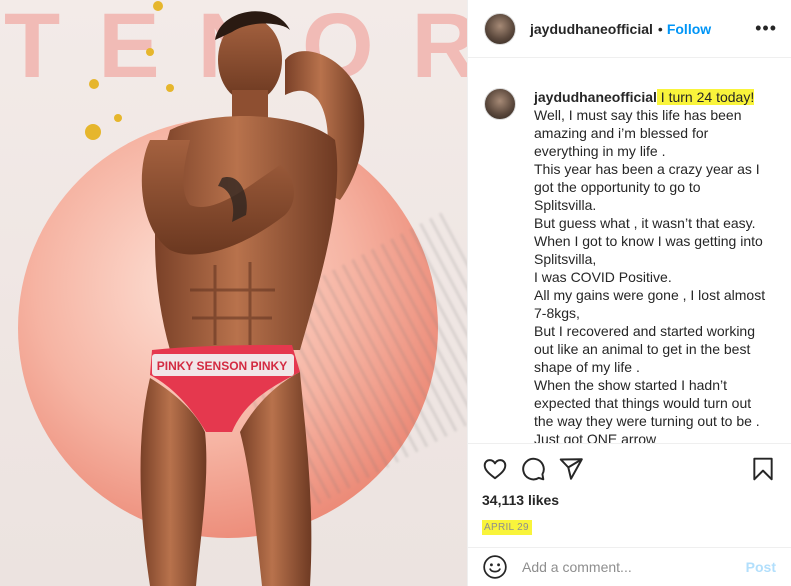 The width and height of the screenshot is (791, 586). Describe the element at coordinates (638, 115) in the screenshot. I see `caption-line: Well, I must say this life has been` at that location.